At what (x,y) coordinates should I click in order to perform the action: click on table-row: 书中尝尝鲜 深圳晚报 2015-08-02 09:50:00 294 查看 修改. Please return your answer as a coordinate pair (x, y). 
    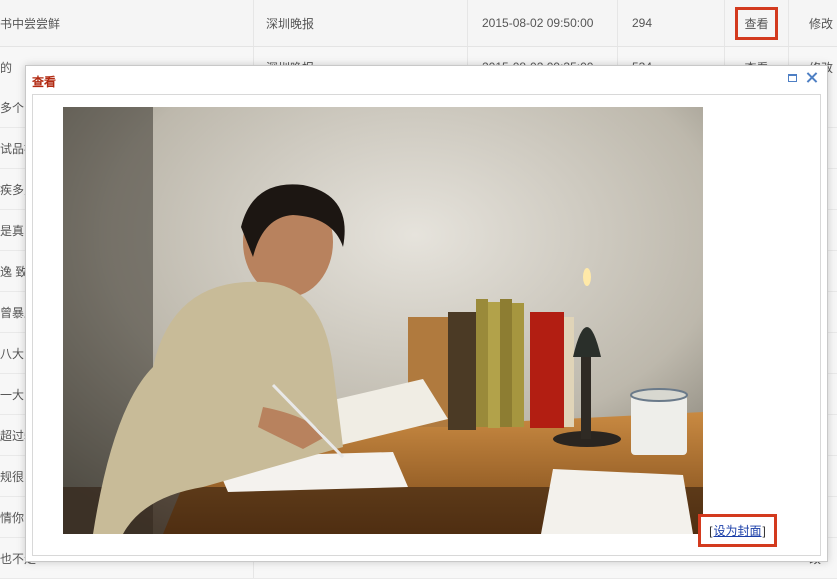
    Looking at the image, I should click on (418, 23).